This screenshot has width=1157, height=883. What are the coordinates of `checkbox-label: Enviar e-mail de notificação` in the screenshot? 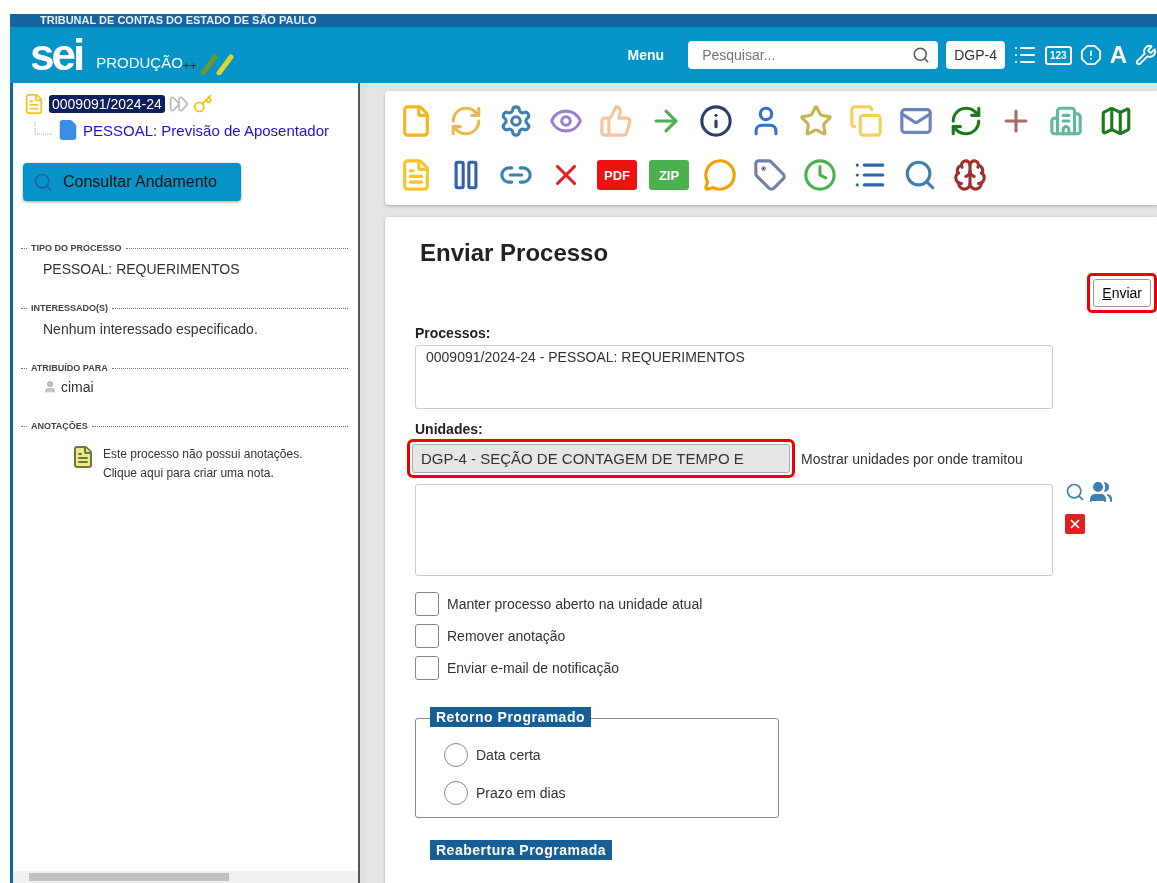 It's located at (533, 668).